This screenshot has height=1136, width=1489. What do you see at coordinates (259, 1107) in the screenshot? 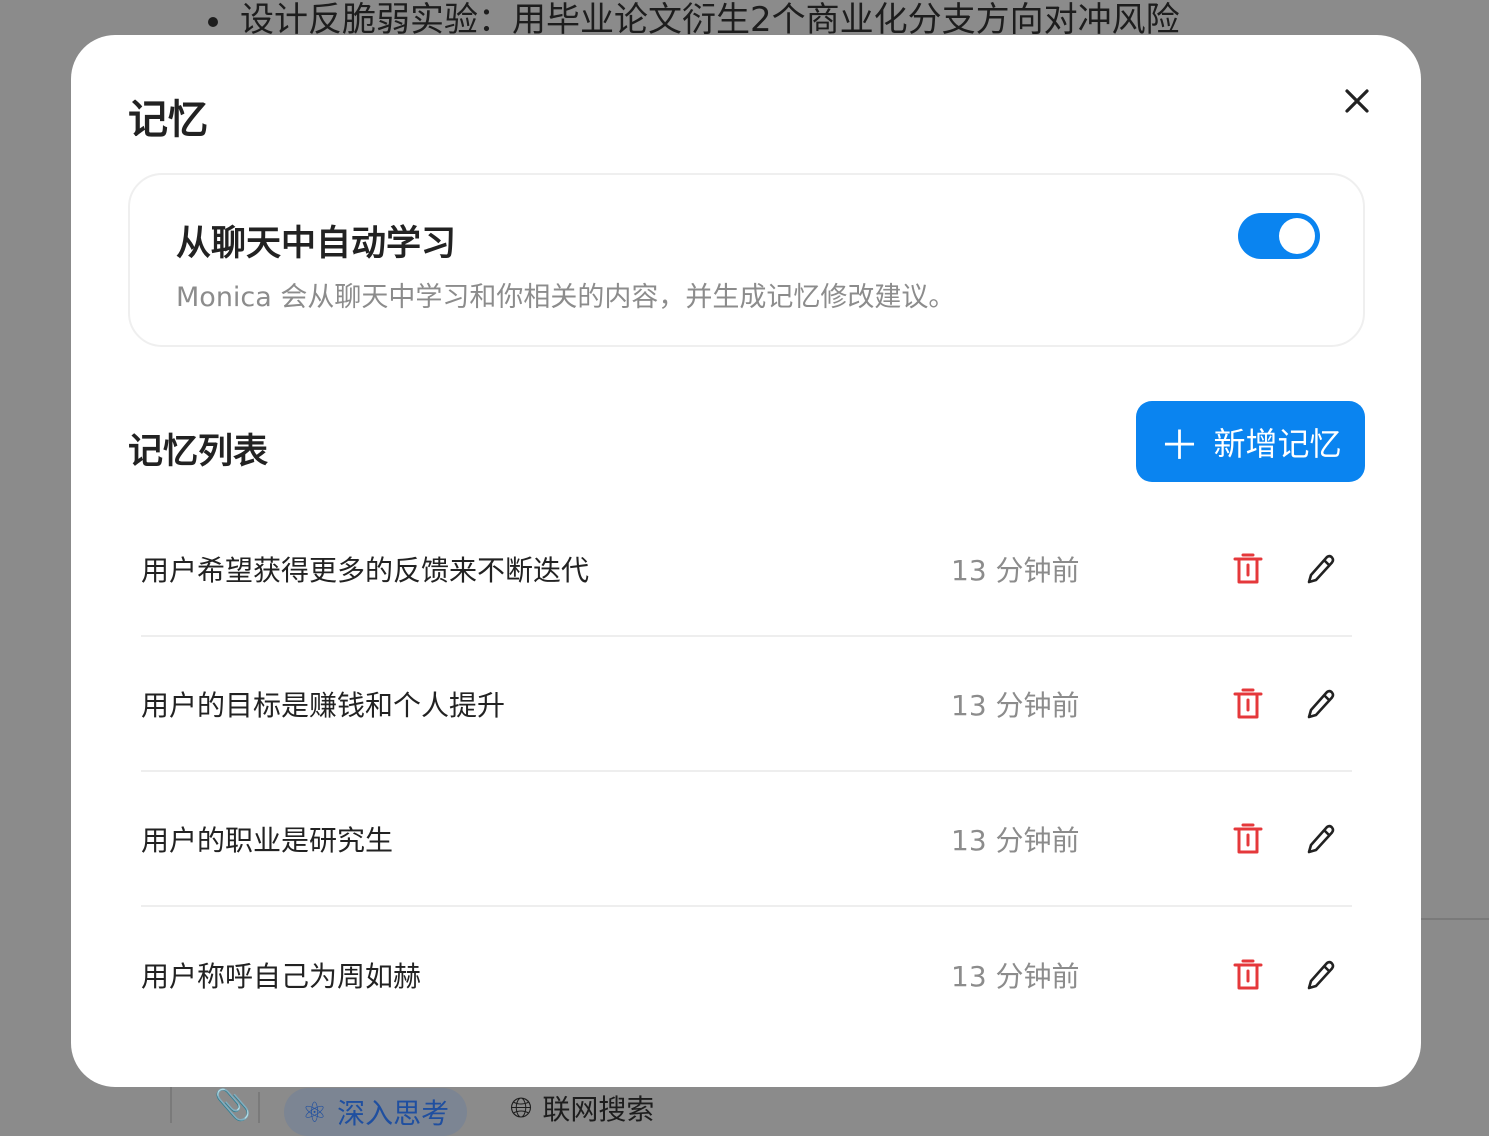
I see `toolbar-divider` at bounding box center [259, 1107].